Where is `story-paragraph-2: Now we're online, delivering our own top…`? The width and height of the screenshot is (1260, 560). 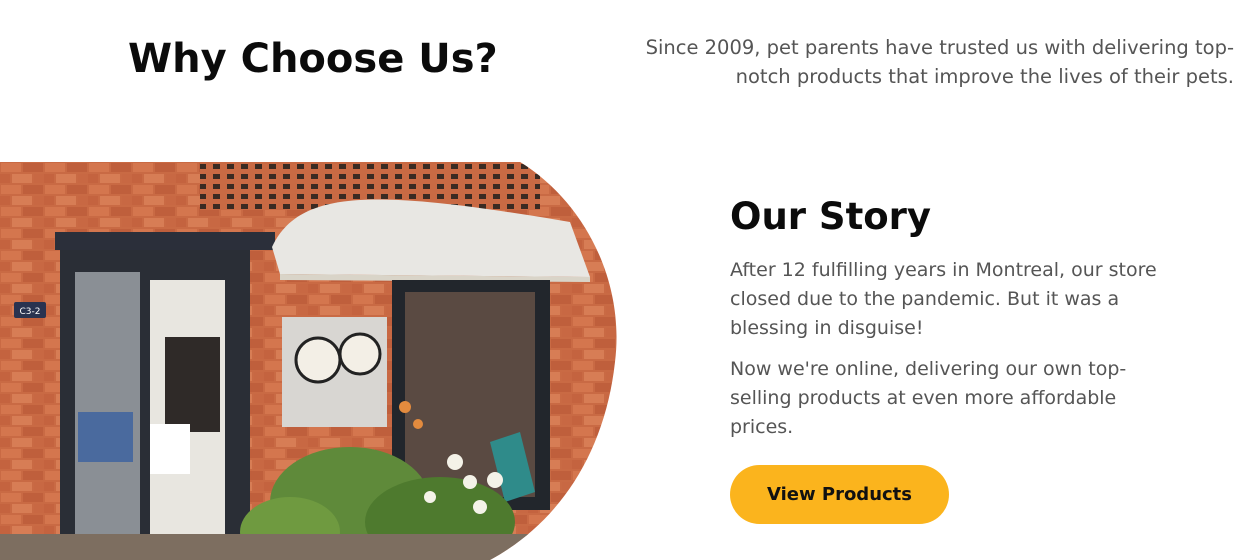
story-paragraph-2: Now we're online, delivering our own top… is located at coordinates (928, 398).